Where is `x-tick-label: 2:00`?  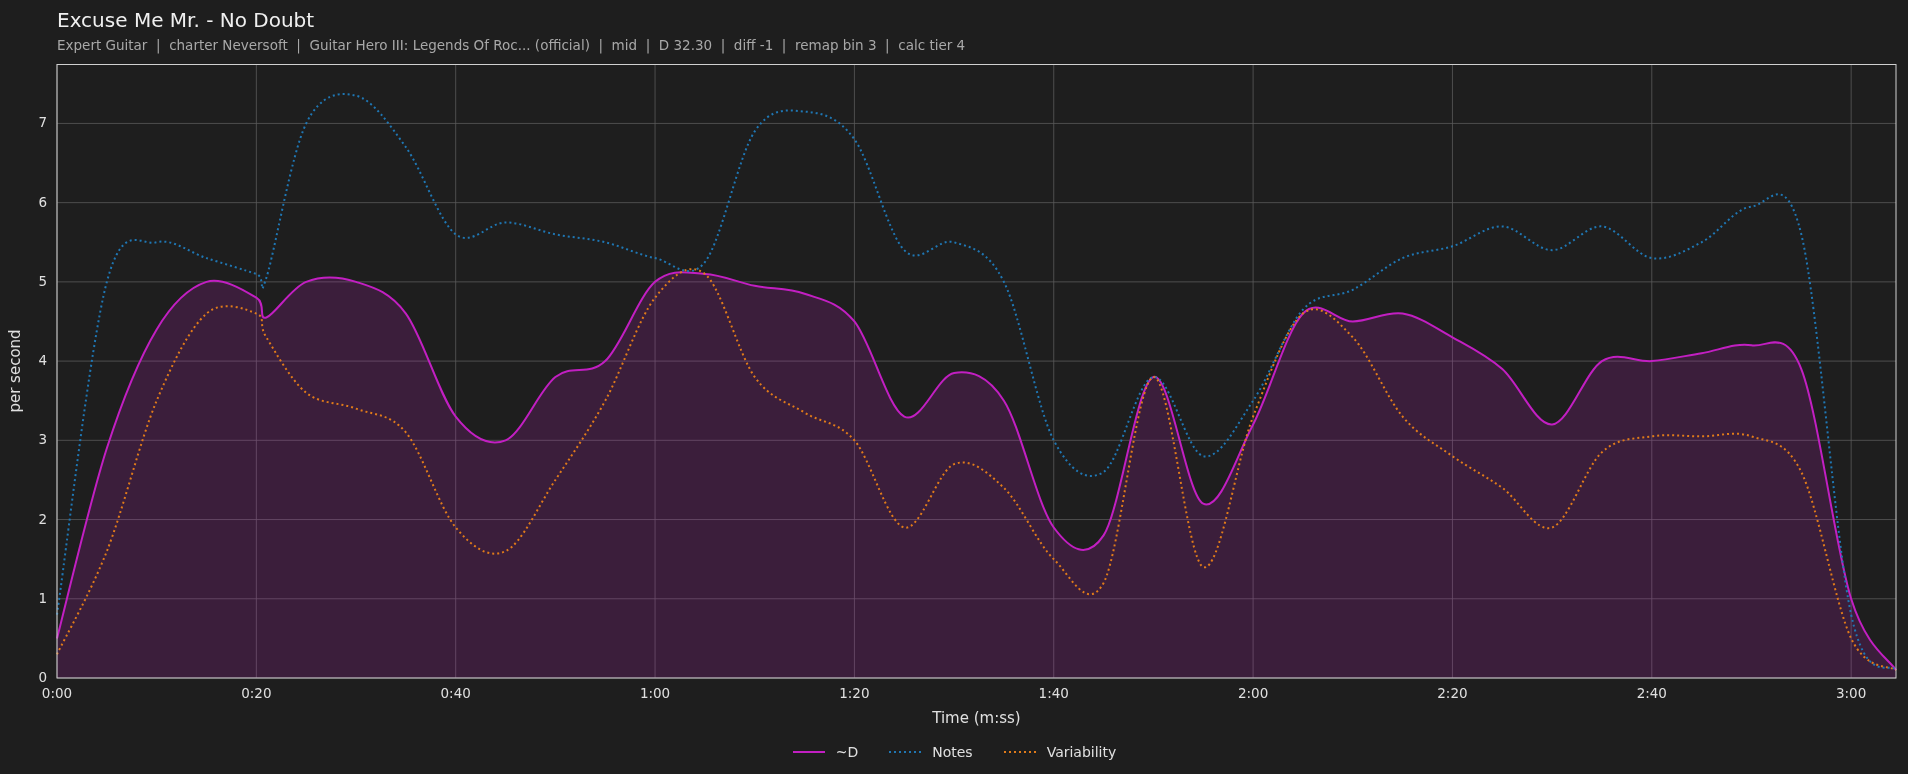
x-tick-label: 2:00 is located at coordinates (1253, 693).